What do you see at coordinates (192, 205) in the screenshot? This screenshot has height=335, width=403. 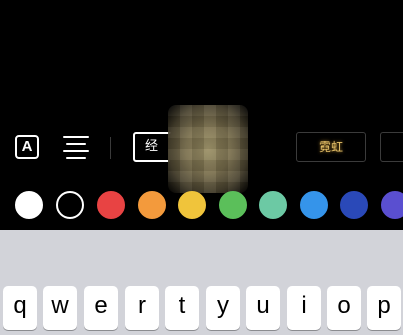 I see `color-swatch-yellow` at bounding box center [192, 205].